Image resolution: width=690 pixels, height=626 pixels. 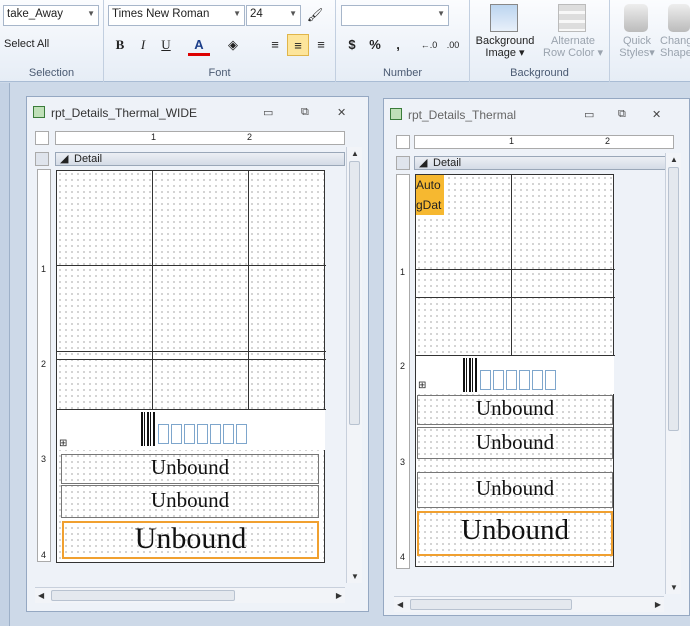 I want to click on font-size-value: 24, so click(x=256, y=14).